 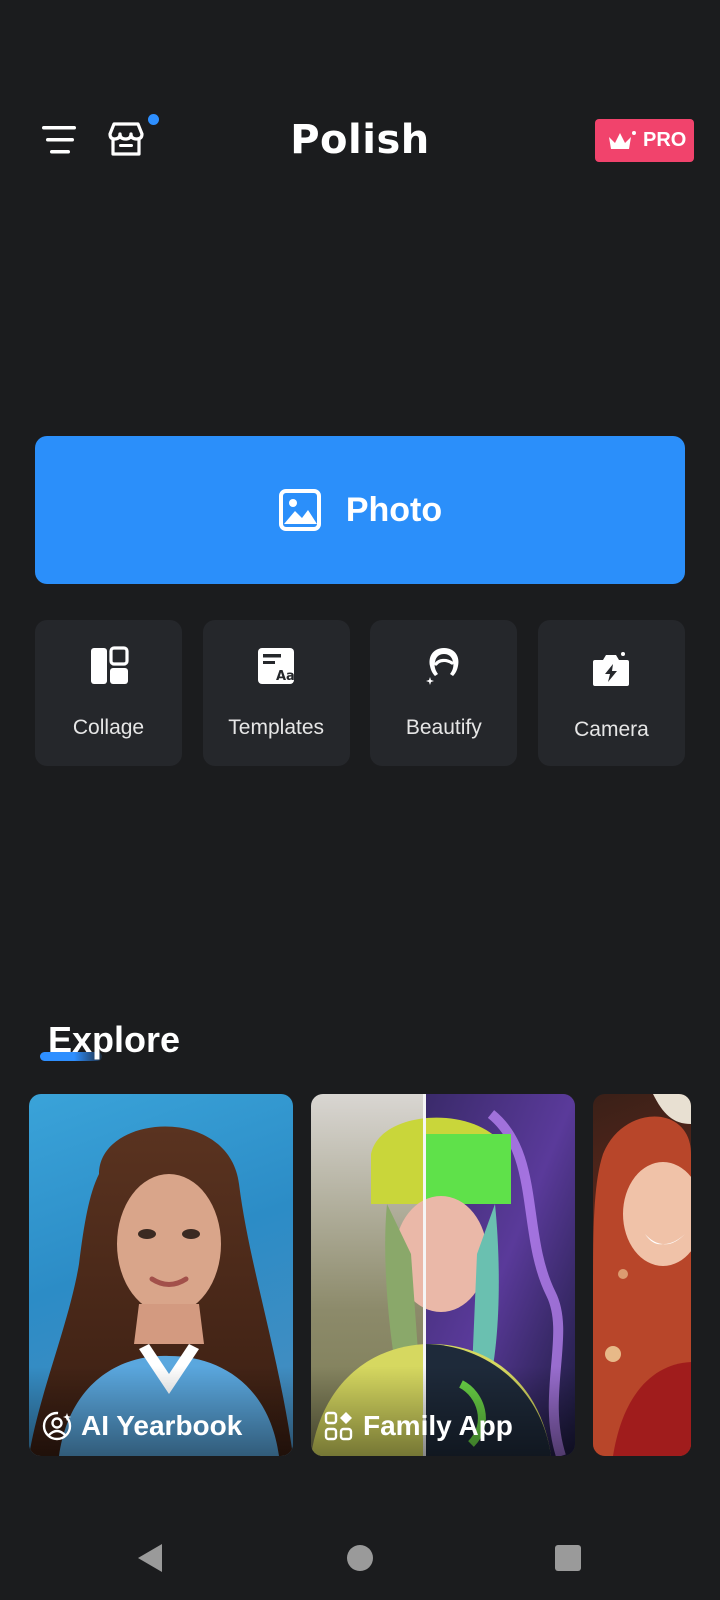 I want to click on explore-card-ai-yearbook: AI Yearbook, so click(x=161, y=1275).